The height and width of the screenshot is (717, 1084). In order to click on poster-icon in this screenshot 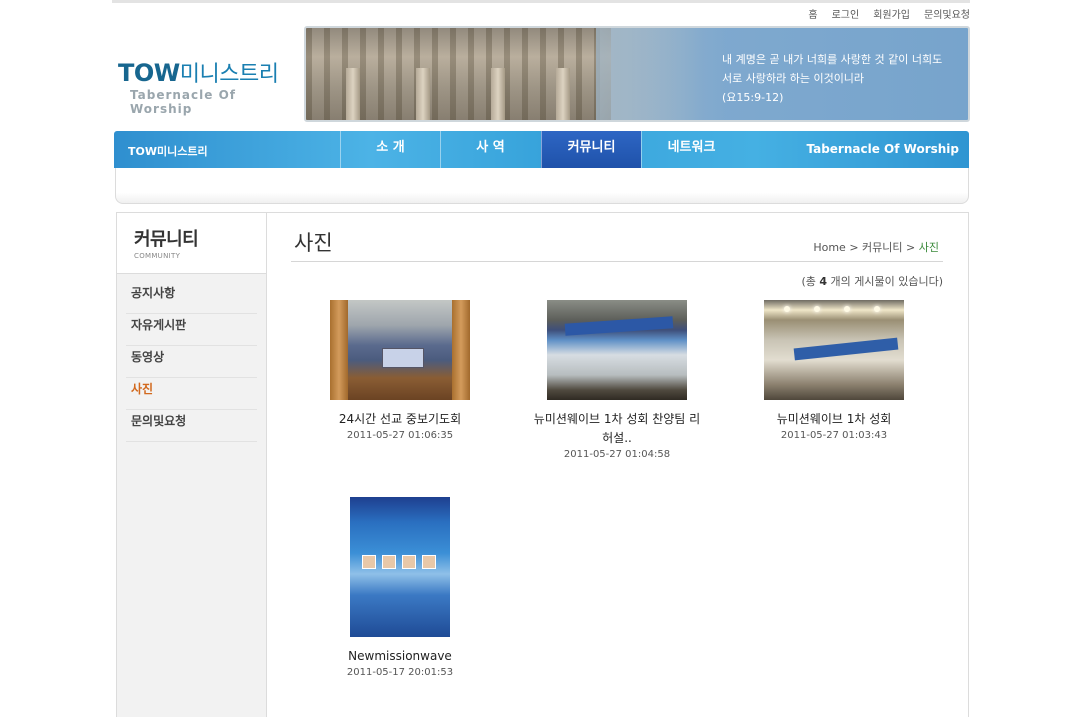, I will do `click(400, 567)`.